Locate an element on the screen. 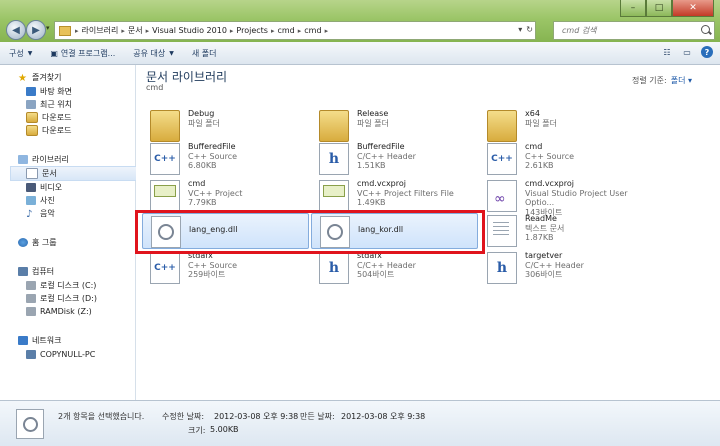  preview-pane-icon: ▭ is located at coordinates (687, 52).